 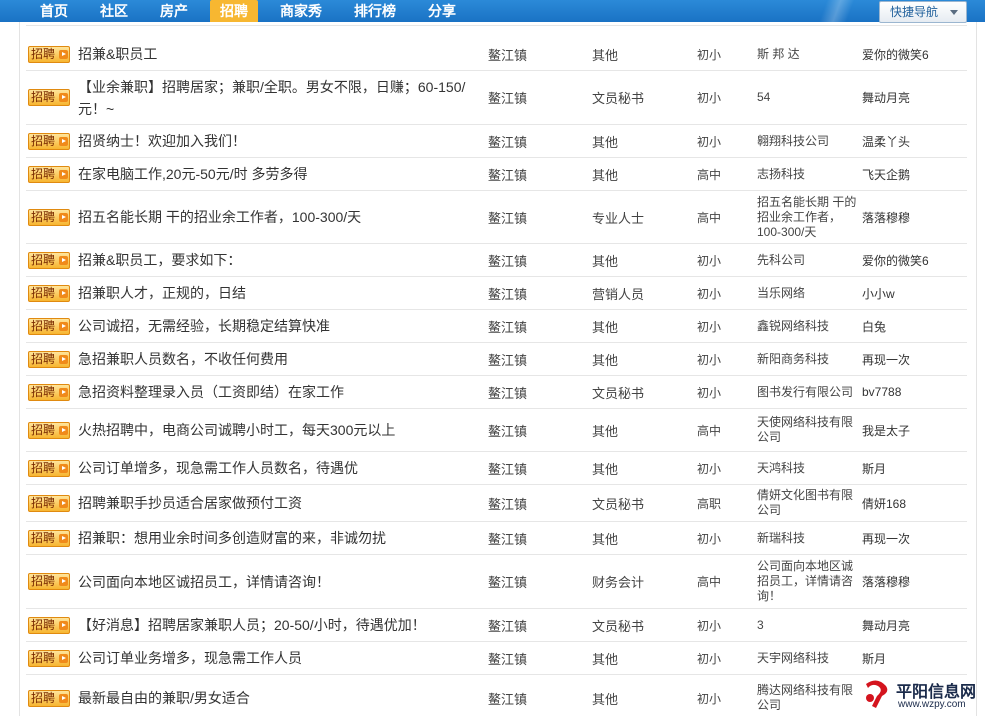 I want to click on job-title-link: 招兼职人才，正规的，日结, so click(x=162, y=293).